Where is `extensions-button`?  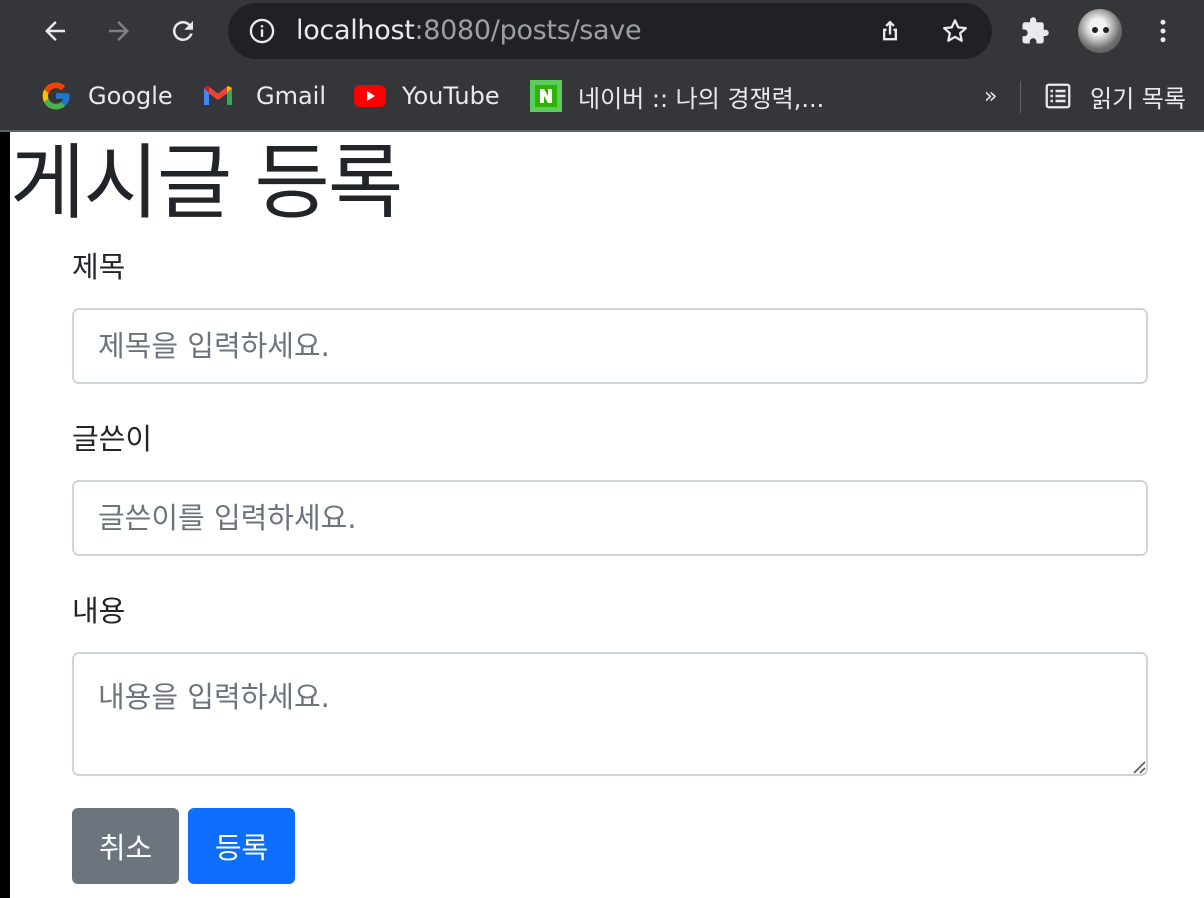 extensions-button is located at coordinates (1035, 31).